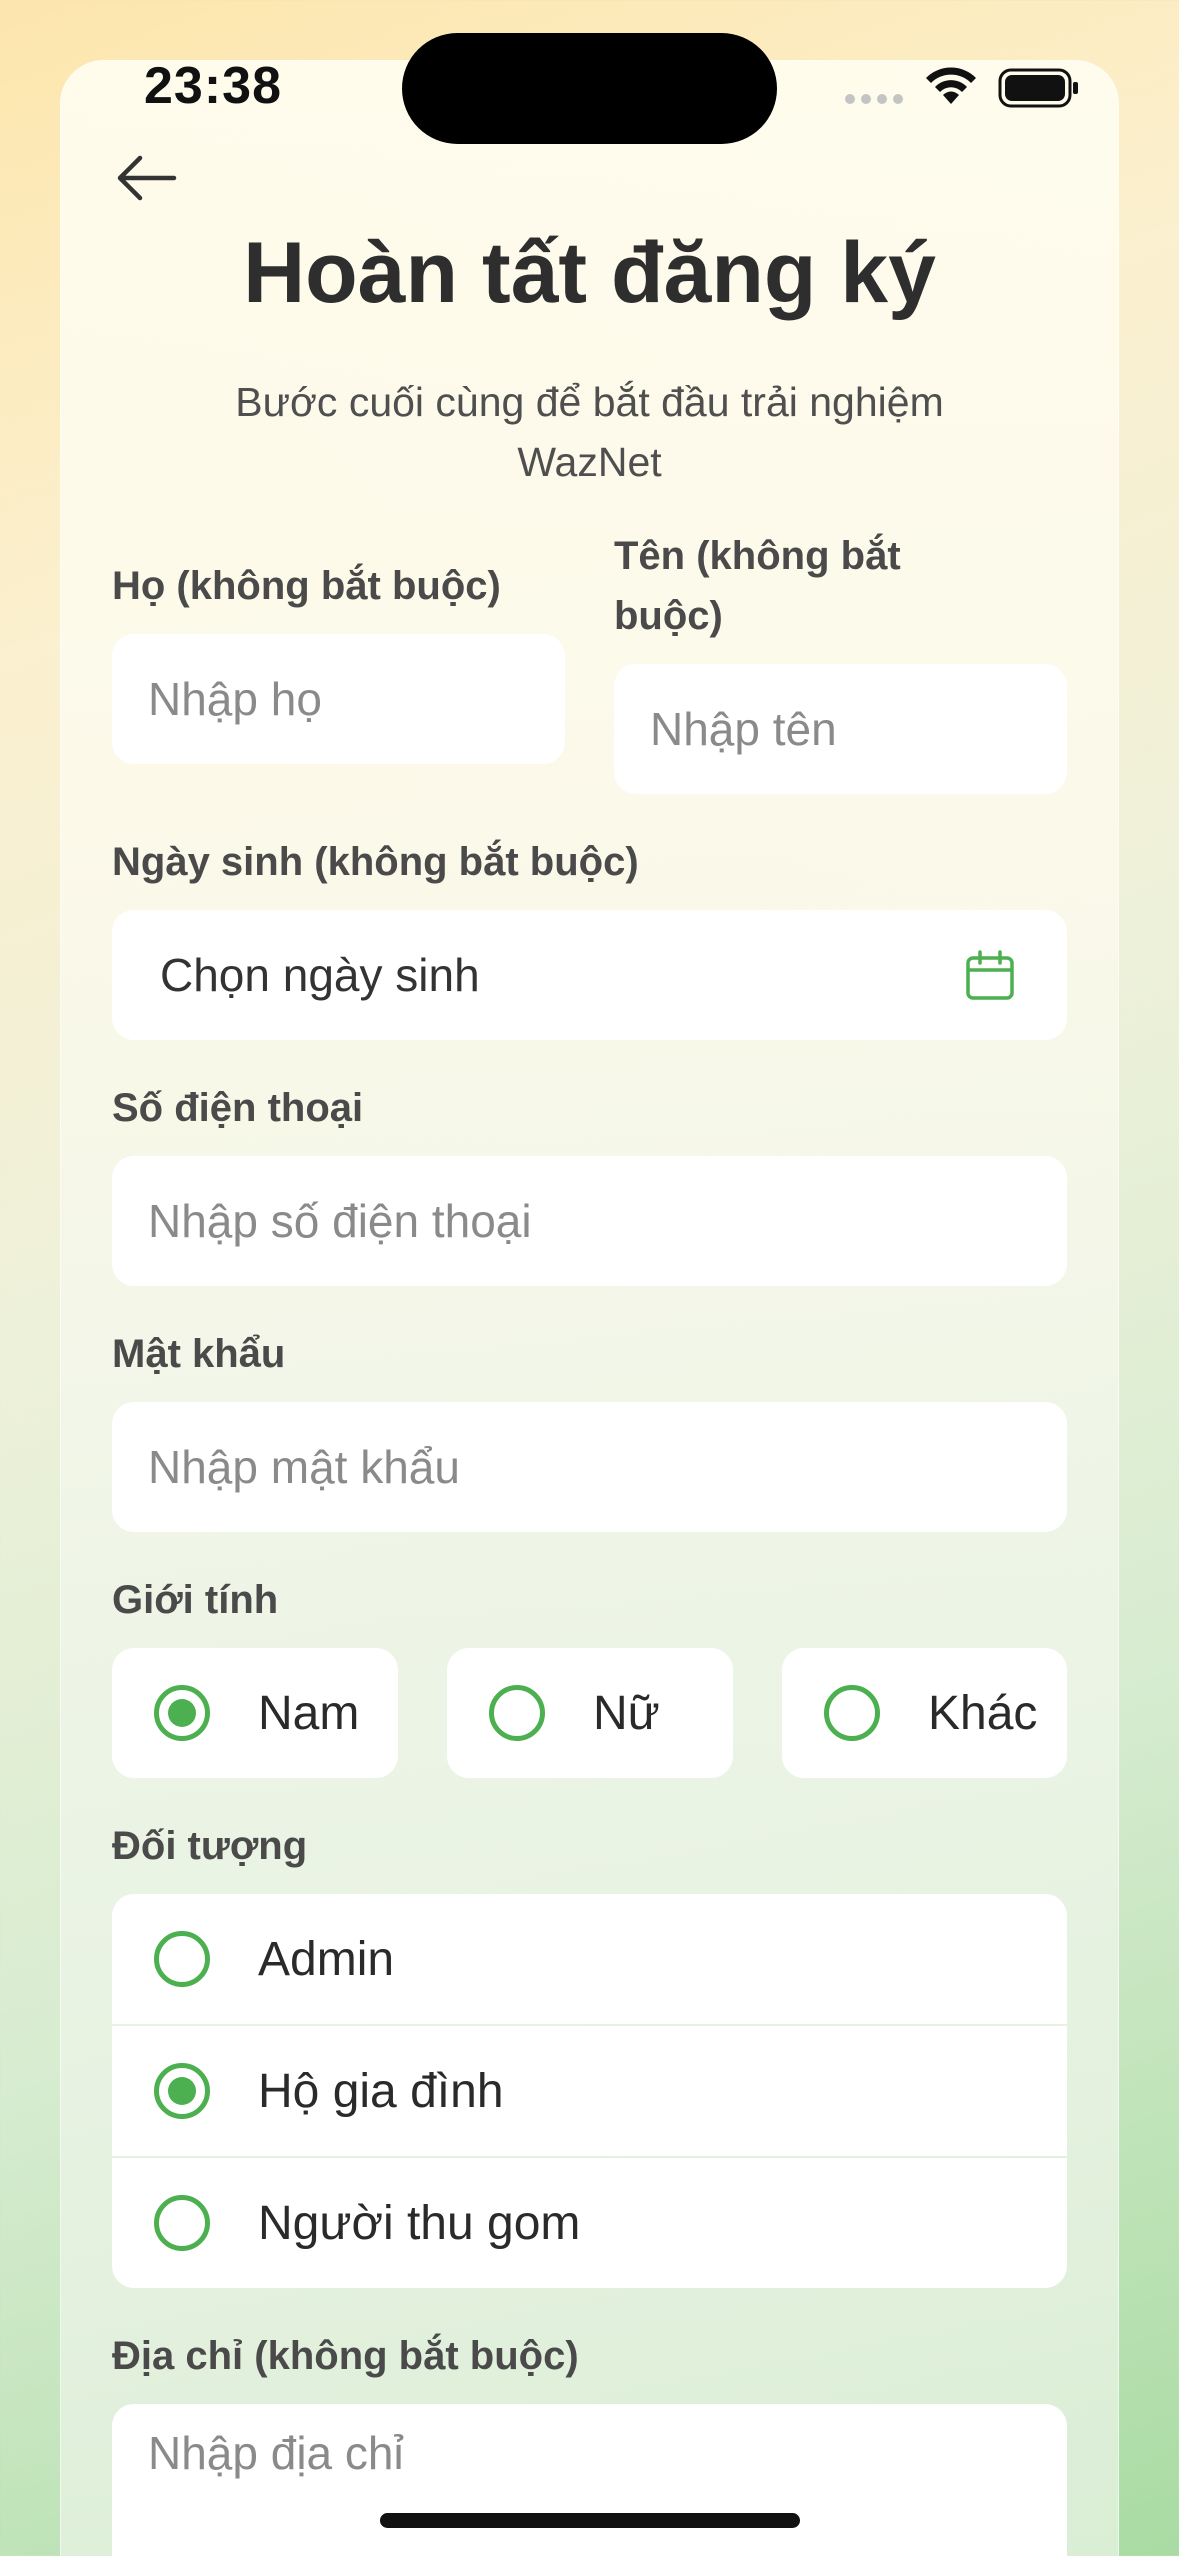  Describe the element at coordinates (589, 2091) in the screenshot. I see `role-option-ho-gia-dinh: Hộ gia đình` at that location.